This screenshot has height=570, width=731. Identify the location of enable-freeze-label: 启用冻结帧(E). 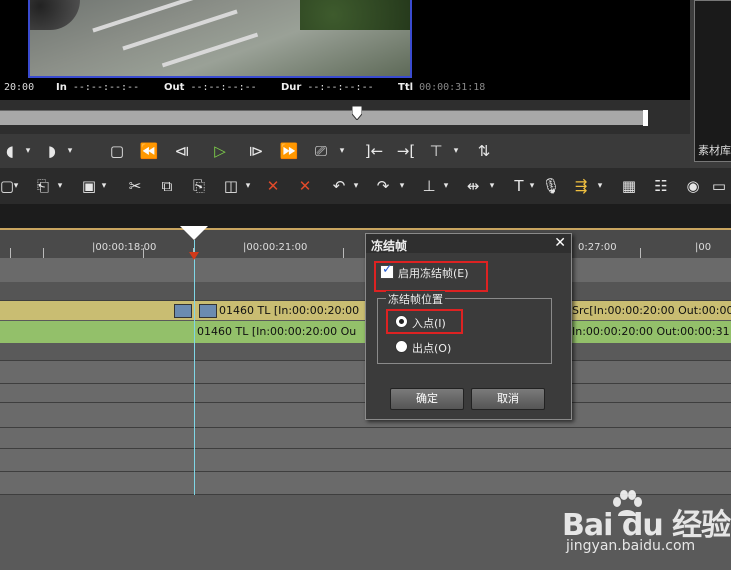
(433, 273).